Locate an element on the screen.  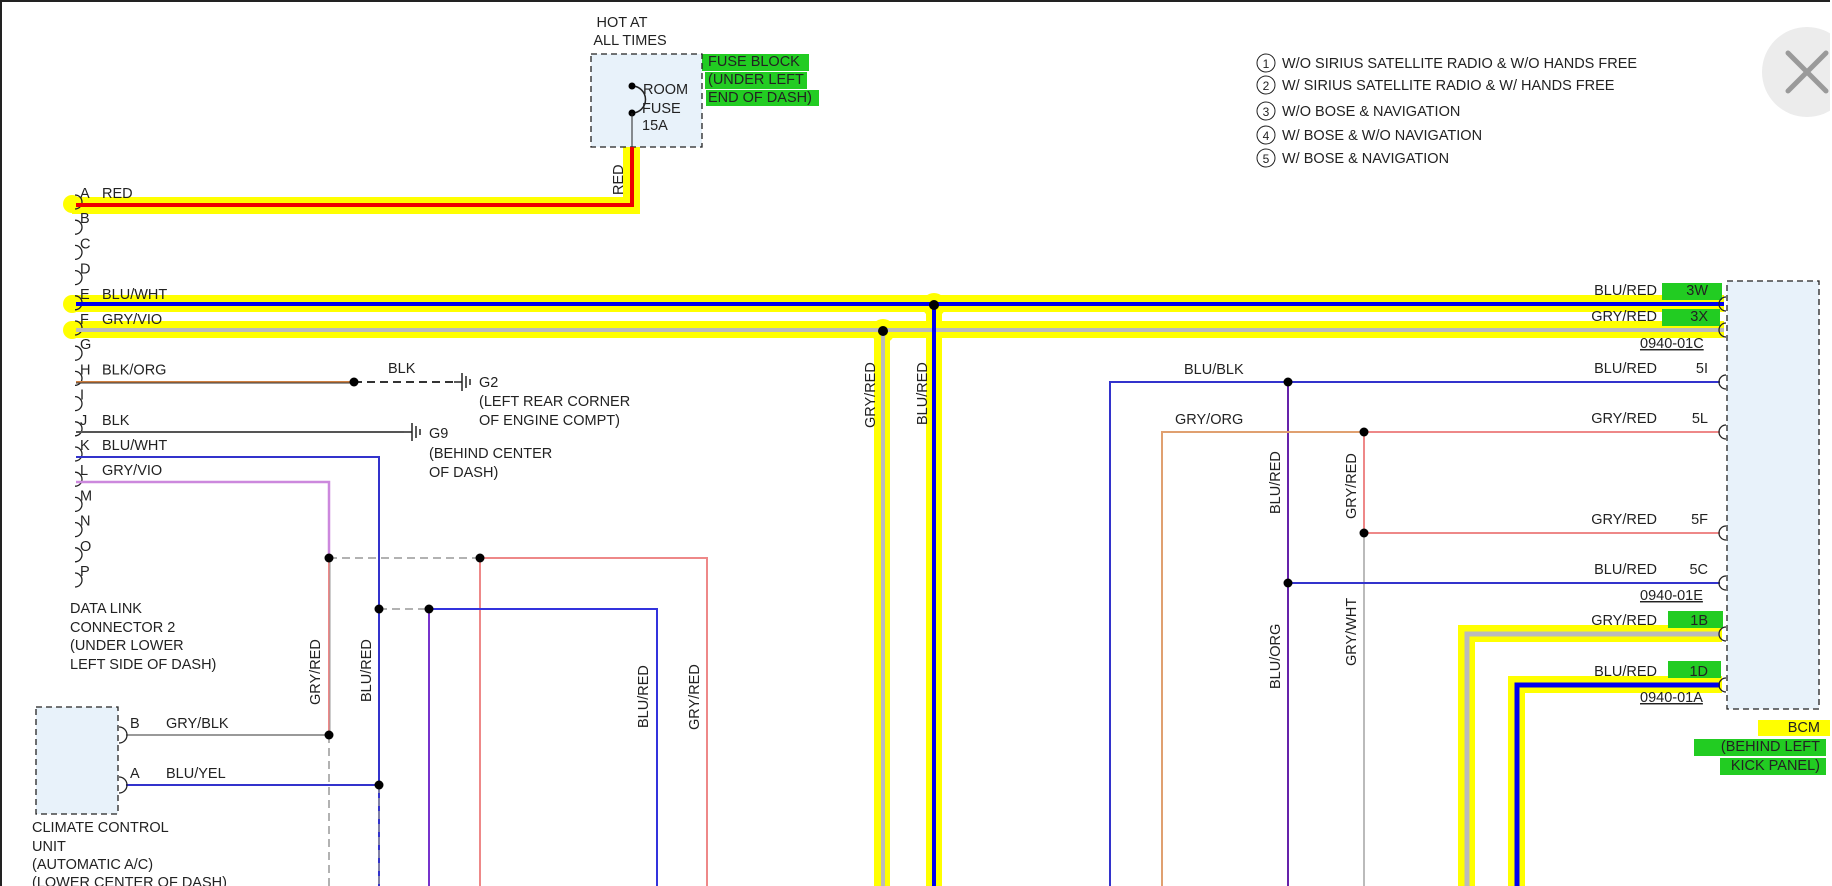
vlabel-left-gry-red: GRY/RED is located at coordinates (316, 672).